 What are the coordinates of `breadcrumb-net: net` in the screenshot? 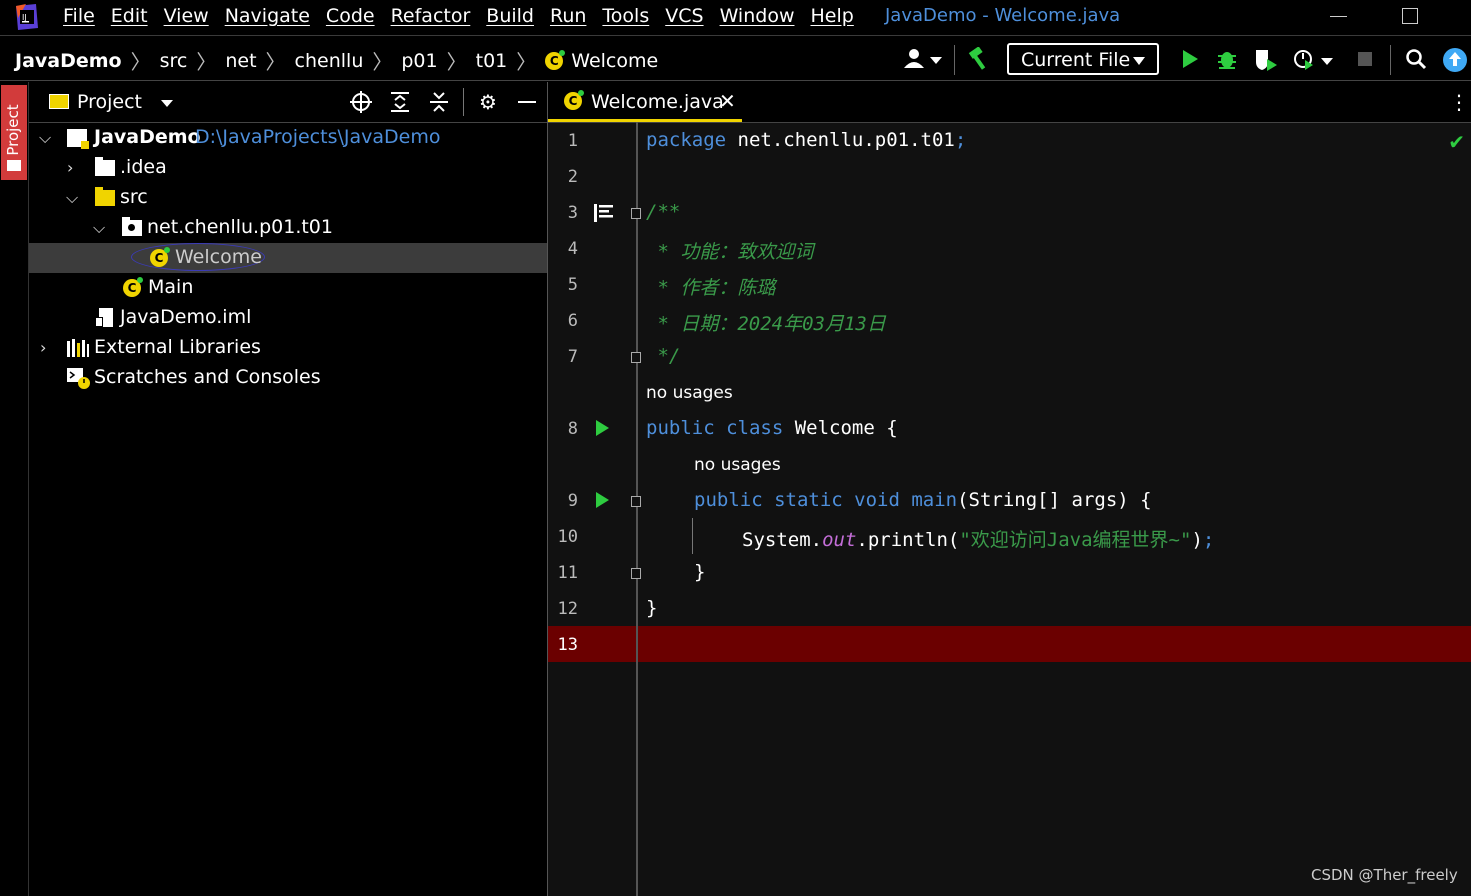 It's located at (240, 61).